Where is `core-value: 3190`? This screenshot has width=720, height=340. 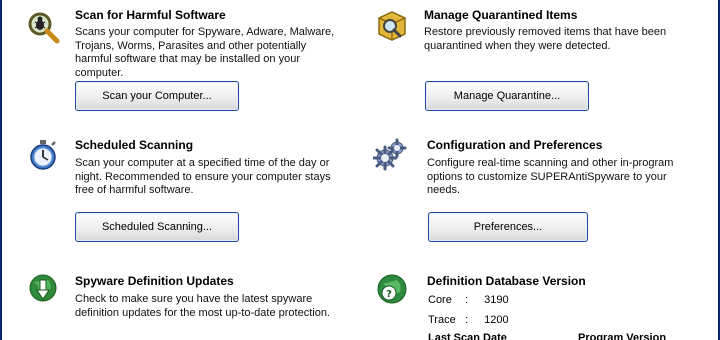 core-value: 3190 is located at coordinates (496, 300).